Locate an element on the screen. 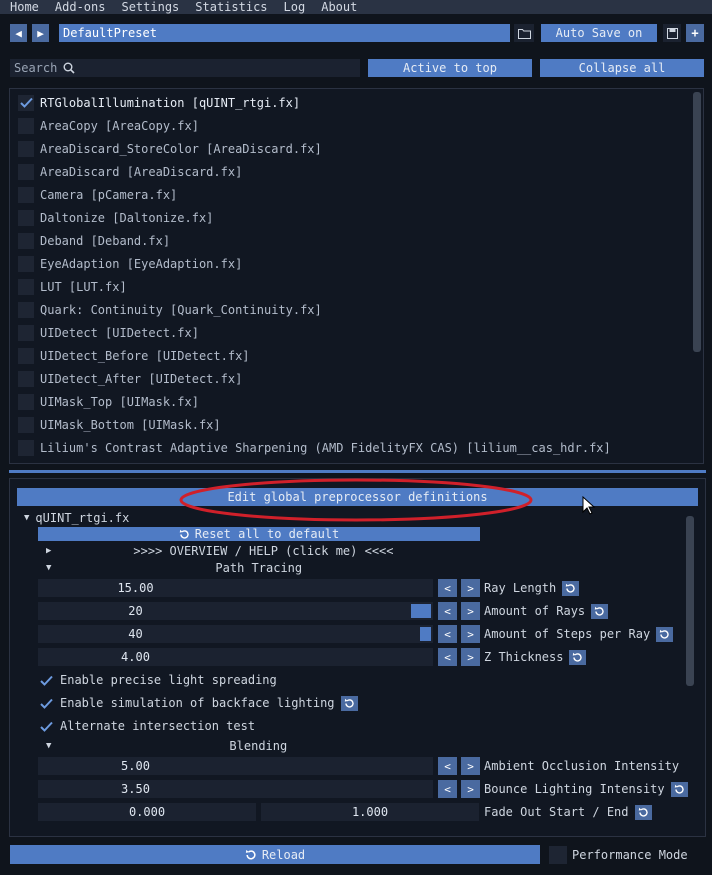 This screenshot has width=712, height=875. effect-item: AreaDiscard [AreaDiscard.fx] is located at coordinates (130, 171).